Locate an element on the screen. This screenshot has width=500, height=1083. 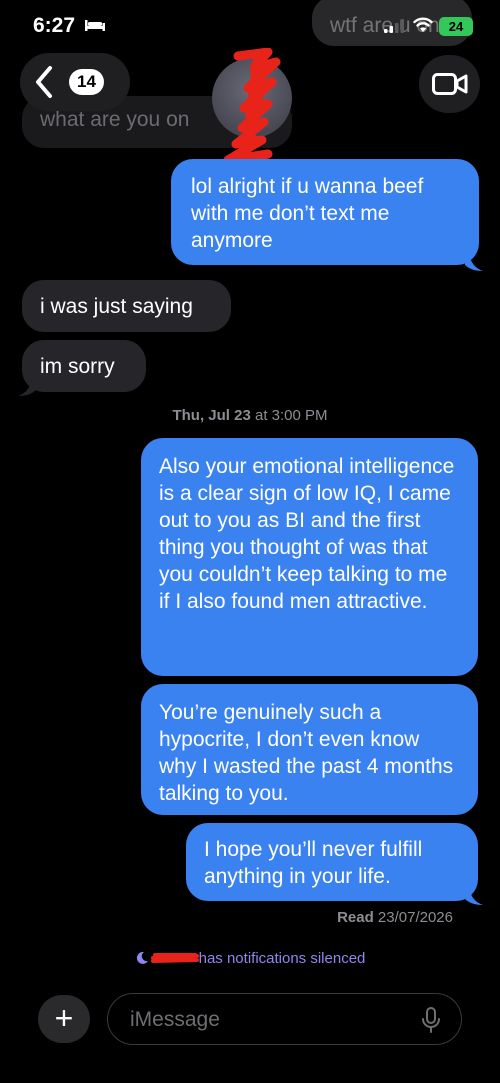
redaction-scribble is located at coordinates (174, 958).